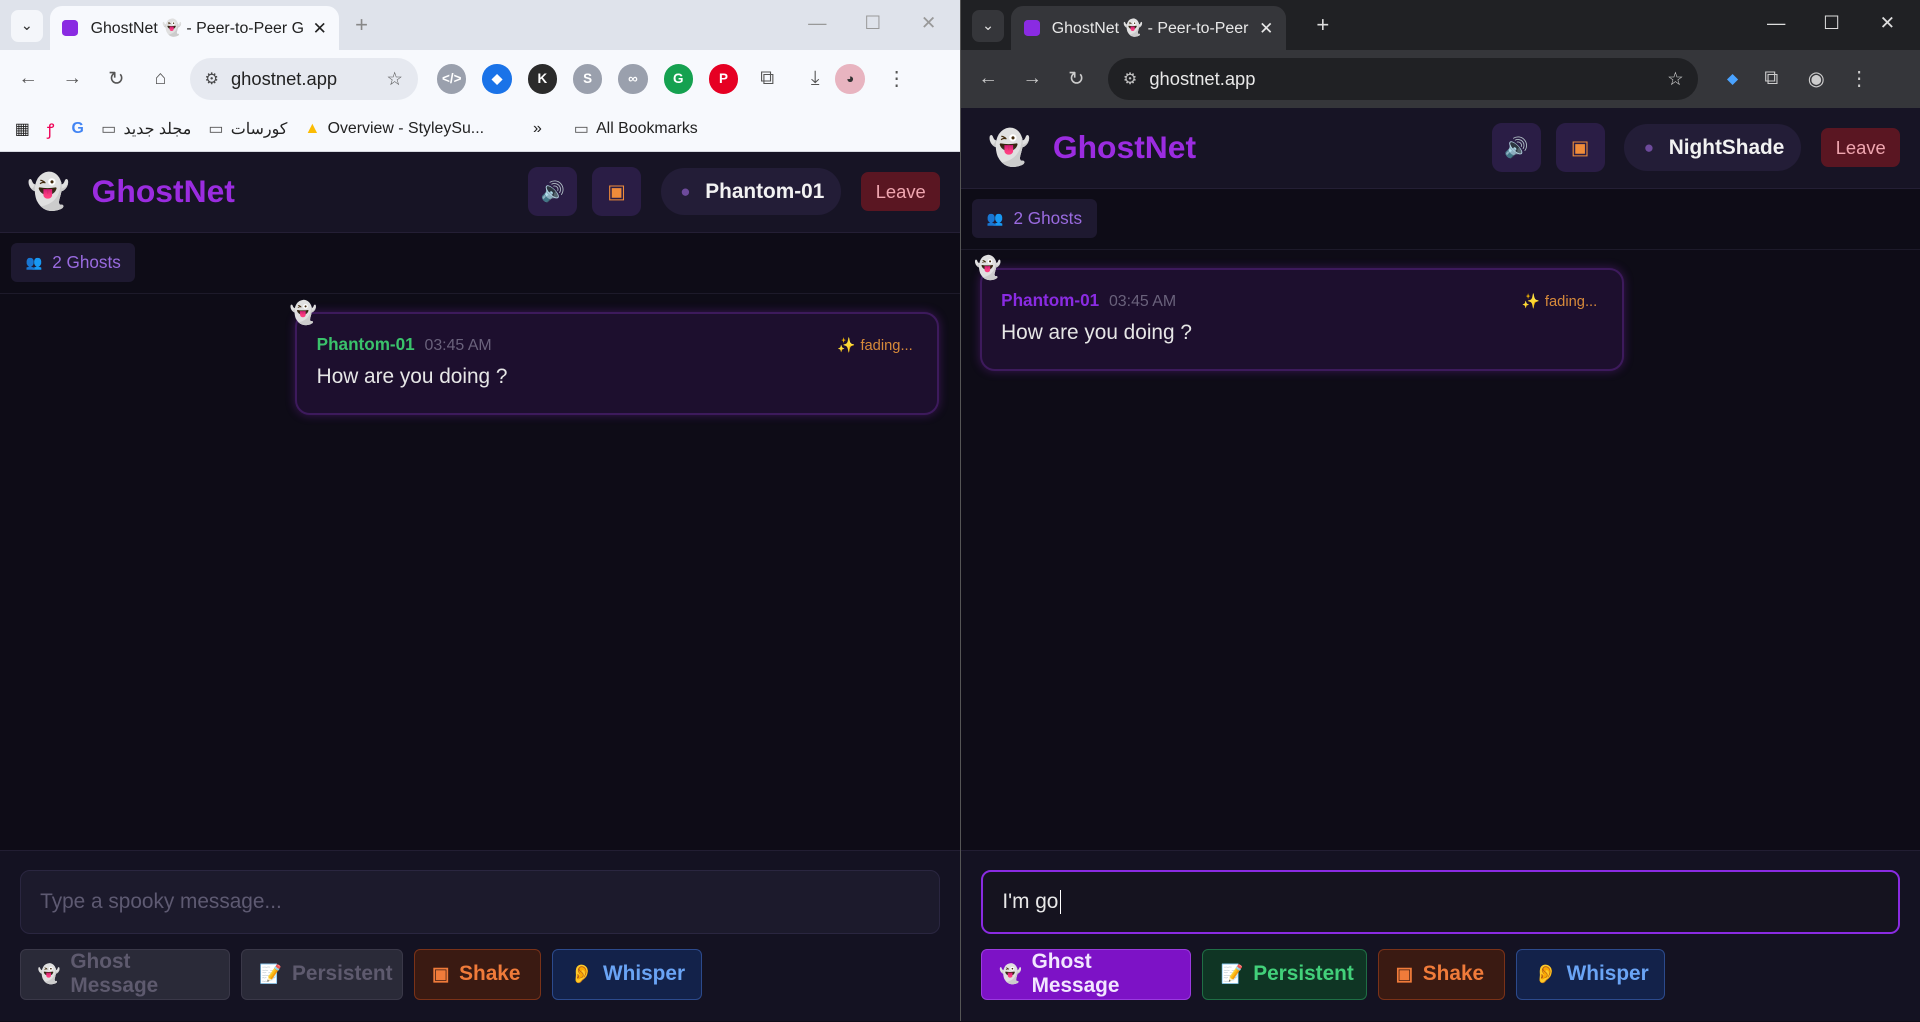 Image resolution: width=1920 pixels, height=1022 pixels. Describe the element at coordinates (312, 129) in the screenshot. I see `ads-icon: ▲` at that location.